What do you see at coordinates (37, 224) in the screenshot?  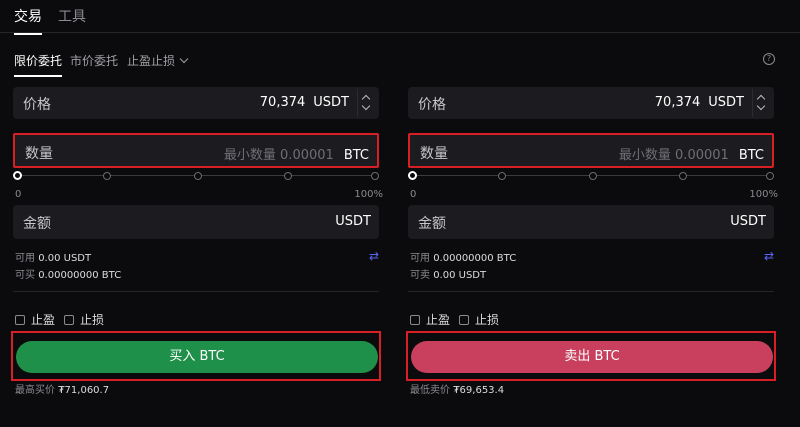 I see `buy-amount-label: 金额` at bounding box center [37, 224].